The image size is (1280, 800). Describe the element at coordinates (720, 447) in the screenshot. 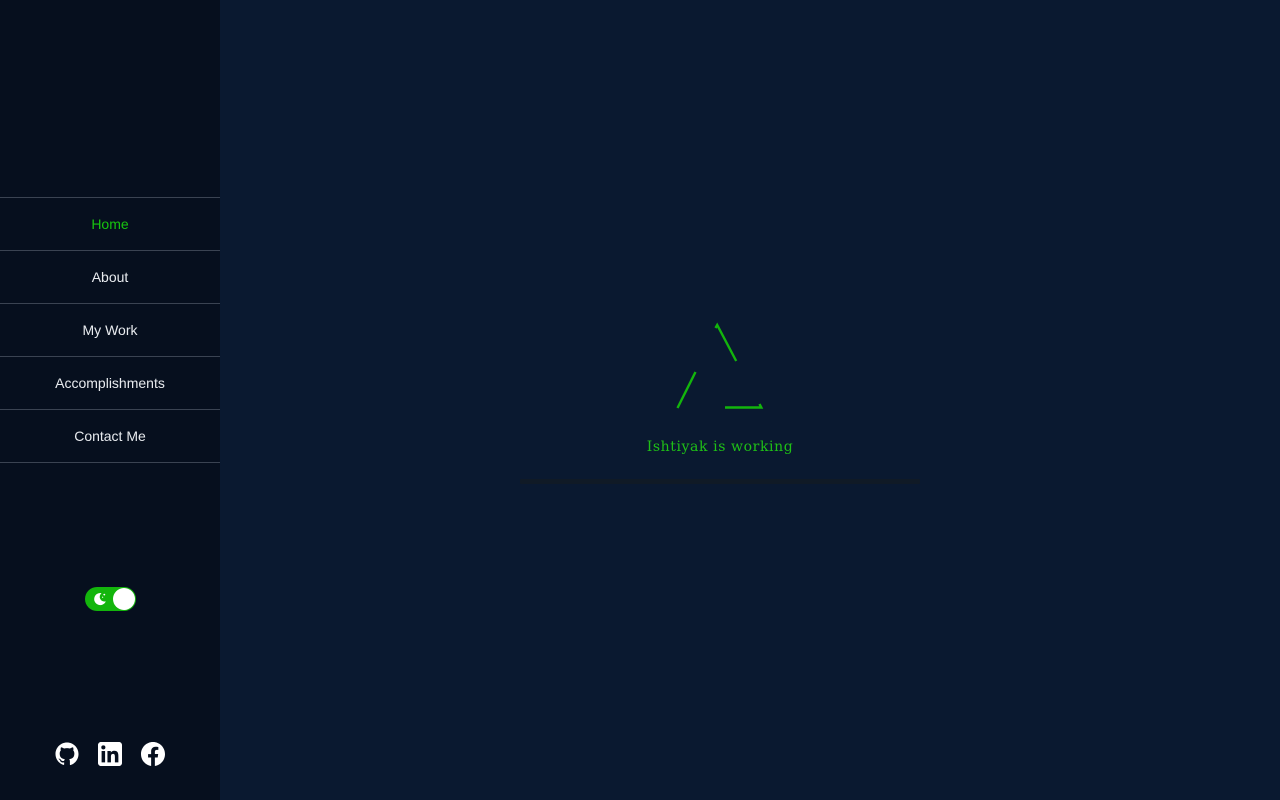

I see `loading-message: Ishtiyak is working` at that location.